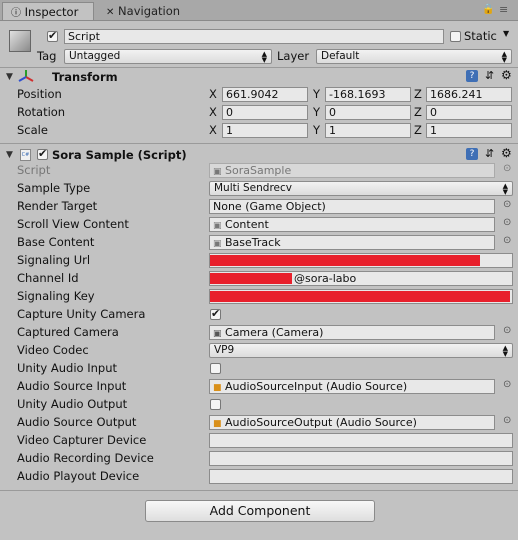  What do you see at coordinates (488, 9) in the screenshot?
I see `lock-icon: 🔒` at bounding box center [488, 9].